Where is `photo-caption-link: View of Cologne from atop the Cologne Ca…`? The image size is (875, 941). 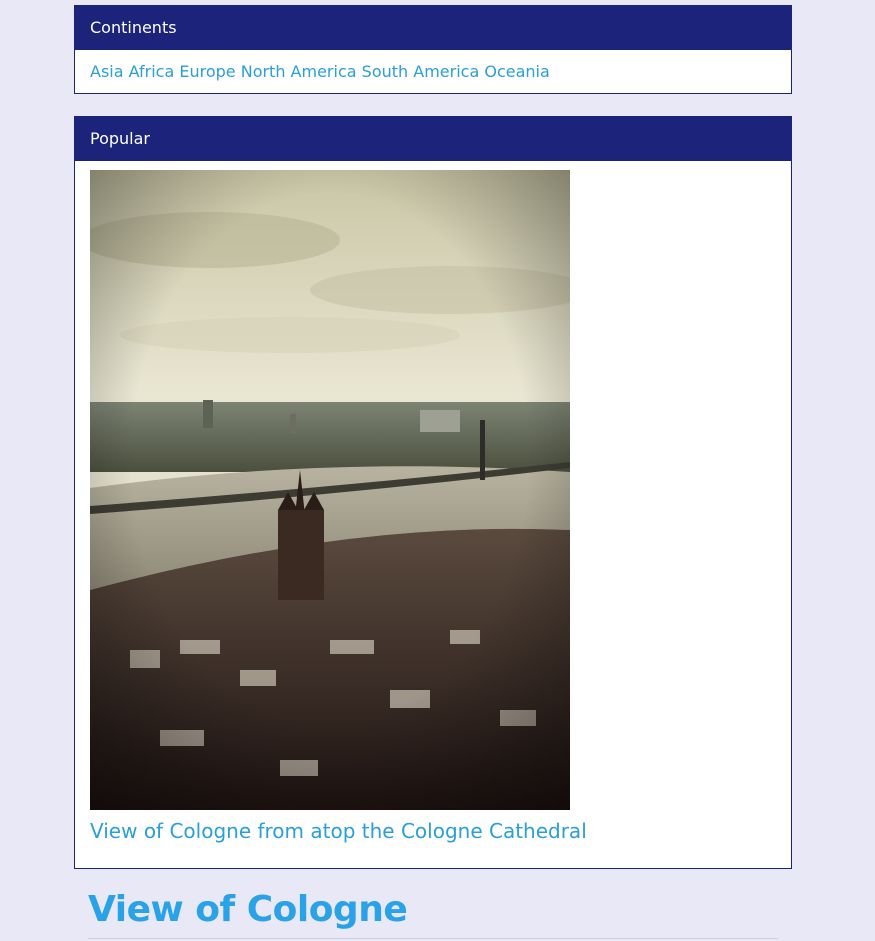 photo-caption-link: View of Cologne from atop the Cologne Ca… is located at coordinates (338, 831).